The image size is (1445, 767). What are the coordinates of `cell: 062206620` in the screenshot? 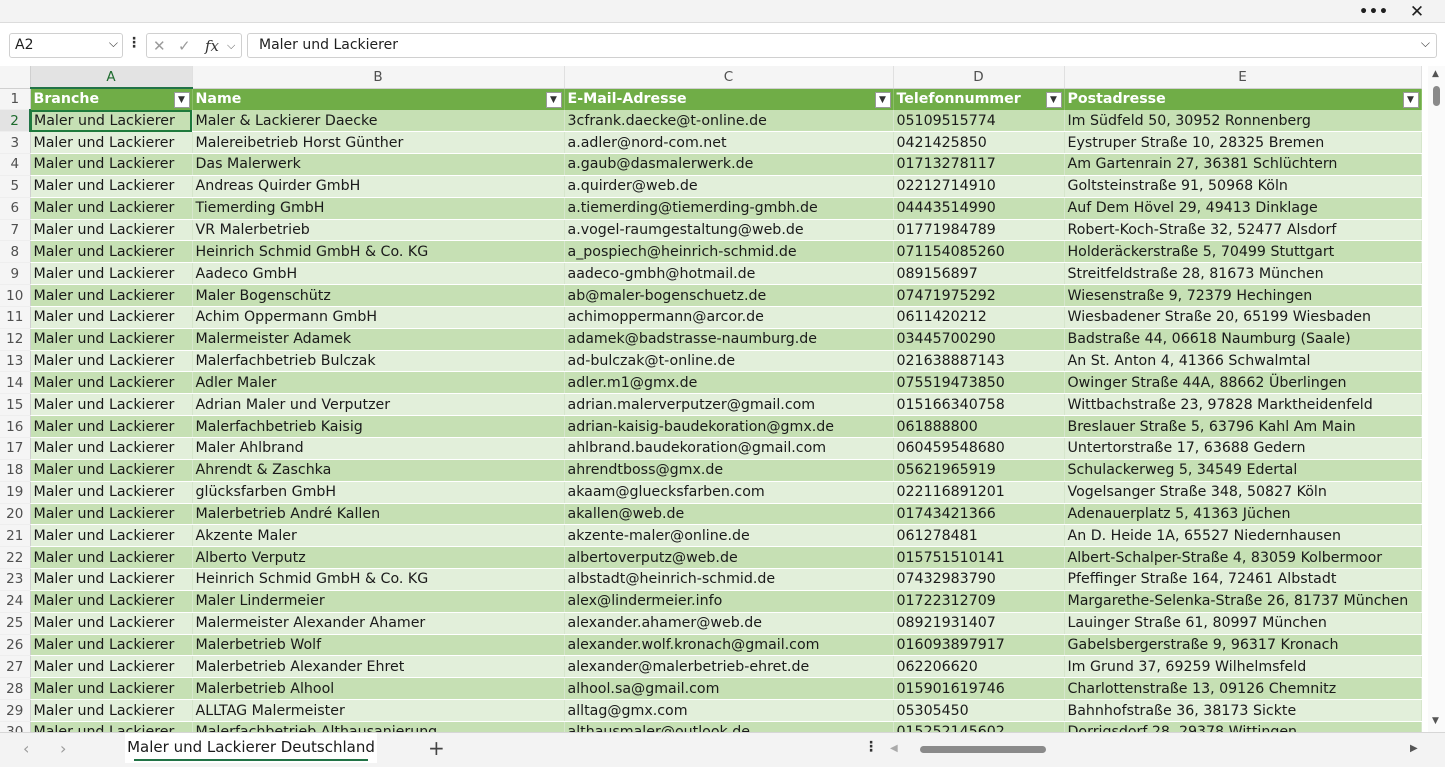 It's located at (979, 667).